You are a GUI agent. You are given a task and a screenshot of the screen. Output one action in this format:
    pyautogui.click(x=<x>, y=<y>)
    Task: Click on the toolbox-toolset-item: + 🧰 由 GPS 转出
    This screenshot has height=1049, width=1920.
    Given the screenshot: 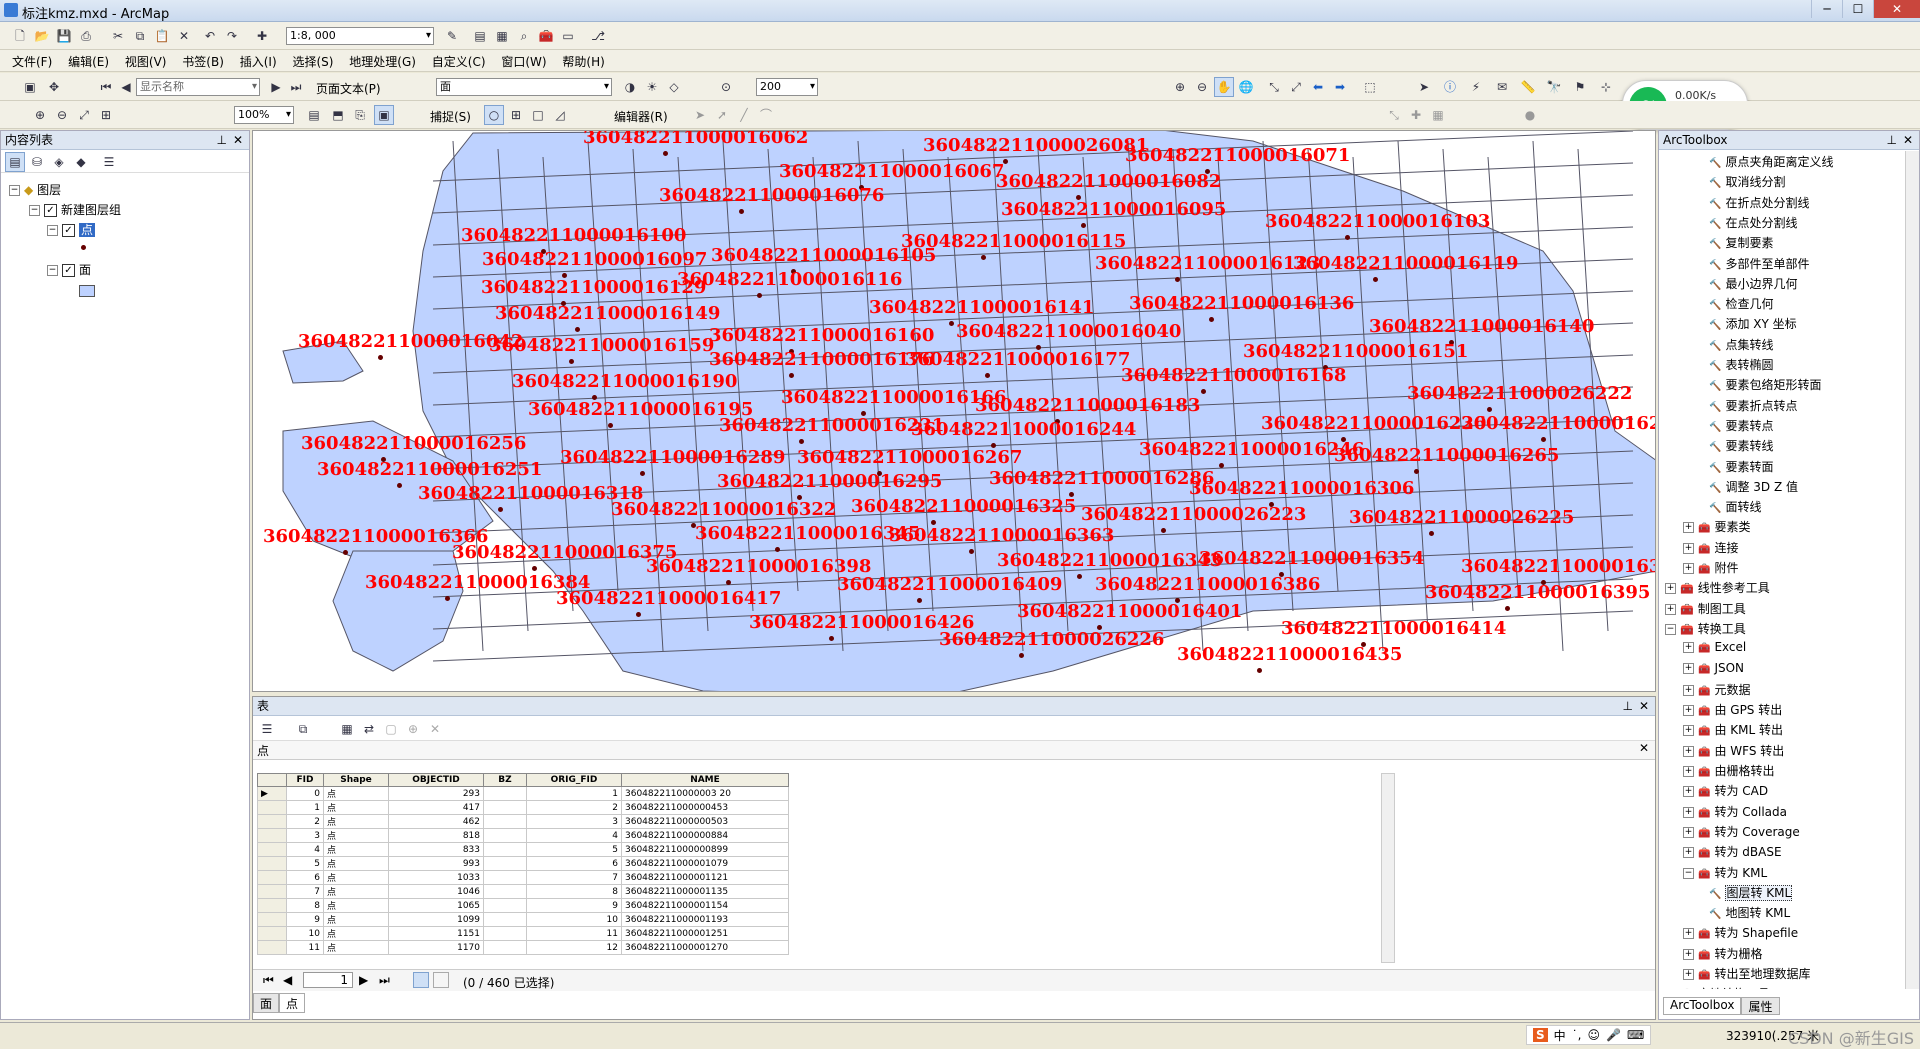 What is the action you would take?
    pyautogui.click(x=1732, y=709)
    